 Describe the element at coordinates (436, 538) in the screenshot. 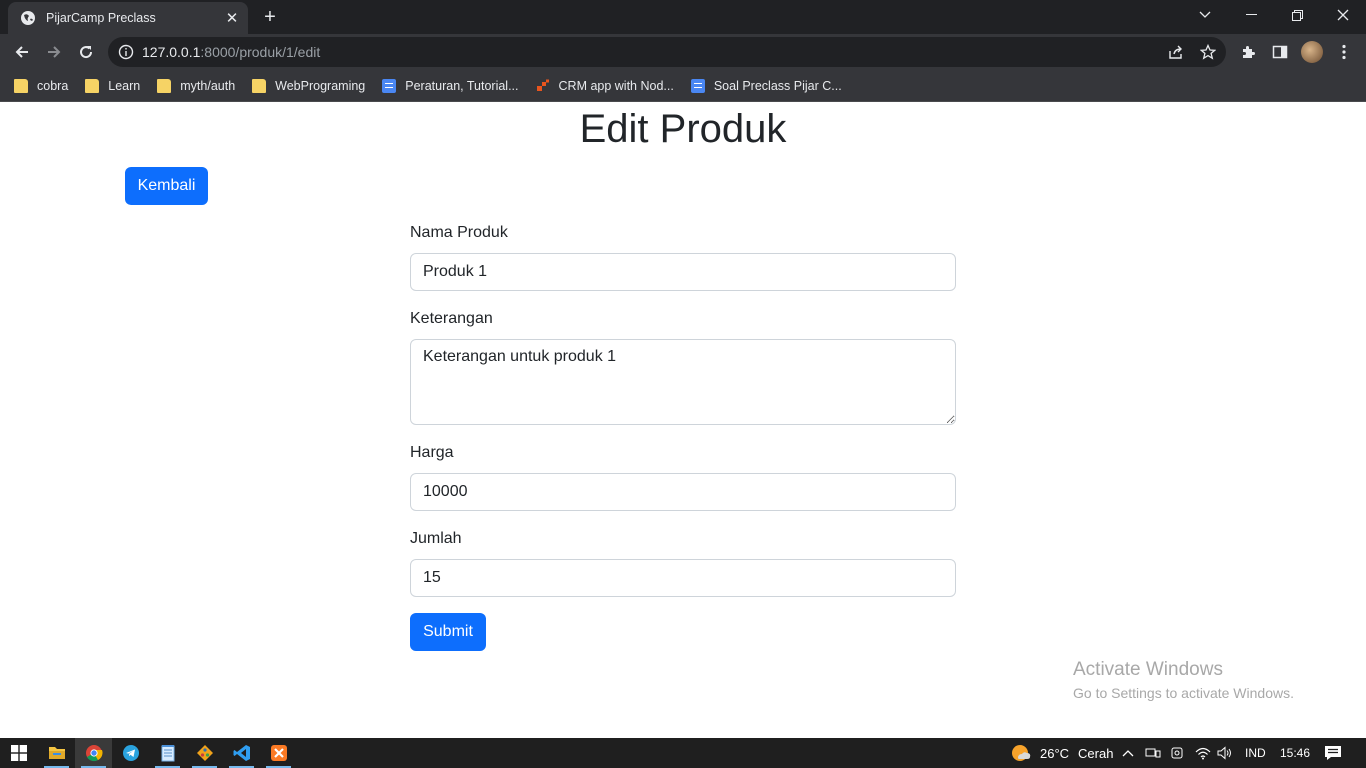

I see `quantity-label: Jumlah` at that location.